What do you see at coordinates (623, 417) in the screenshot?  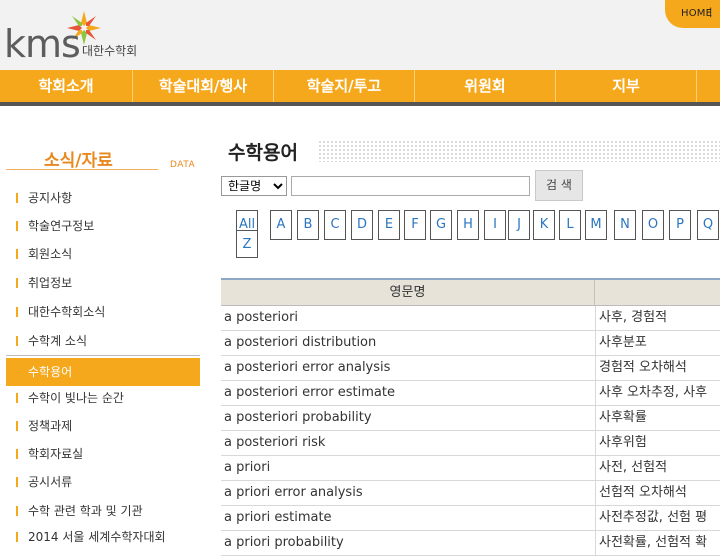 I see `term-korean: 사후확률` at bounding box center [623, 417].